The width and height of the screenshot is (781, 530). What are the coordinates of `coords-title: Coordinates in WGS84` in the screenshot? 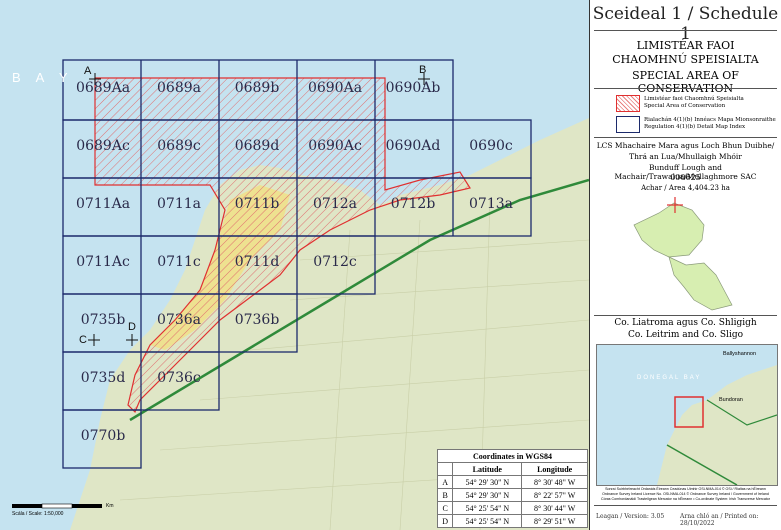 It's located at (512, 456).